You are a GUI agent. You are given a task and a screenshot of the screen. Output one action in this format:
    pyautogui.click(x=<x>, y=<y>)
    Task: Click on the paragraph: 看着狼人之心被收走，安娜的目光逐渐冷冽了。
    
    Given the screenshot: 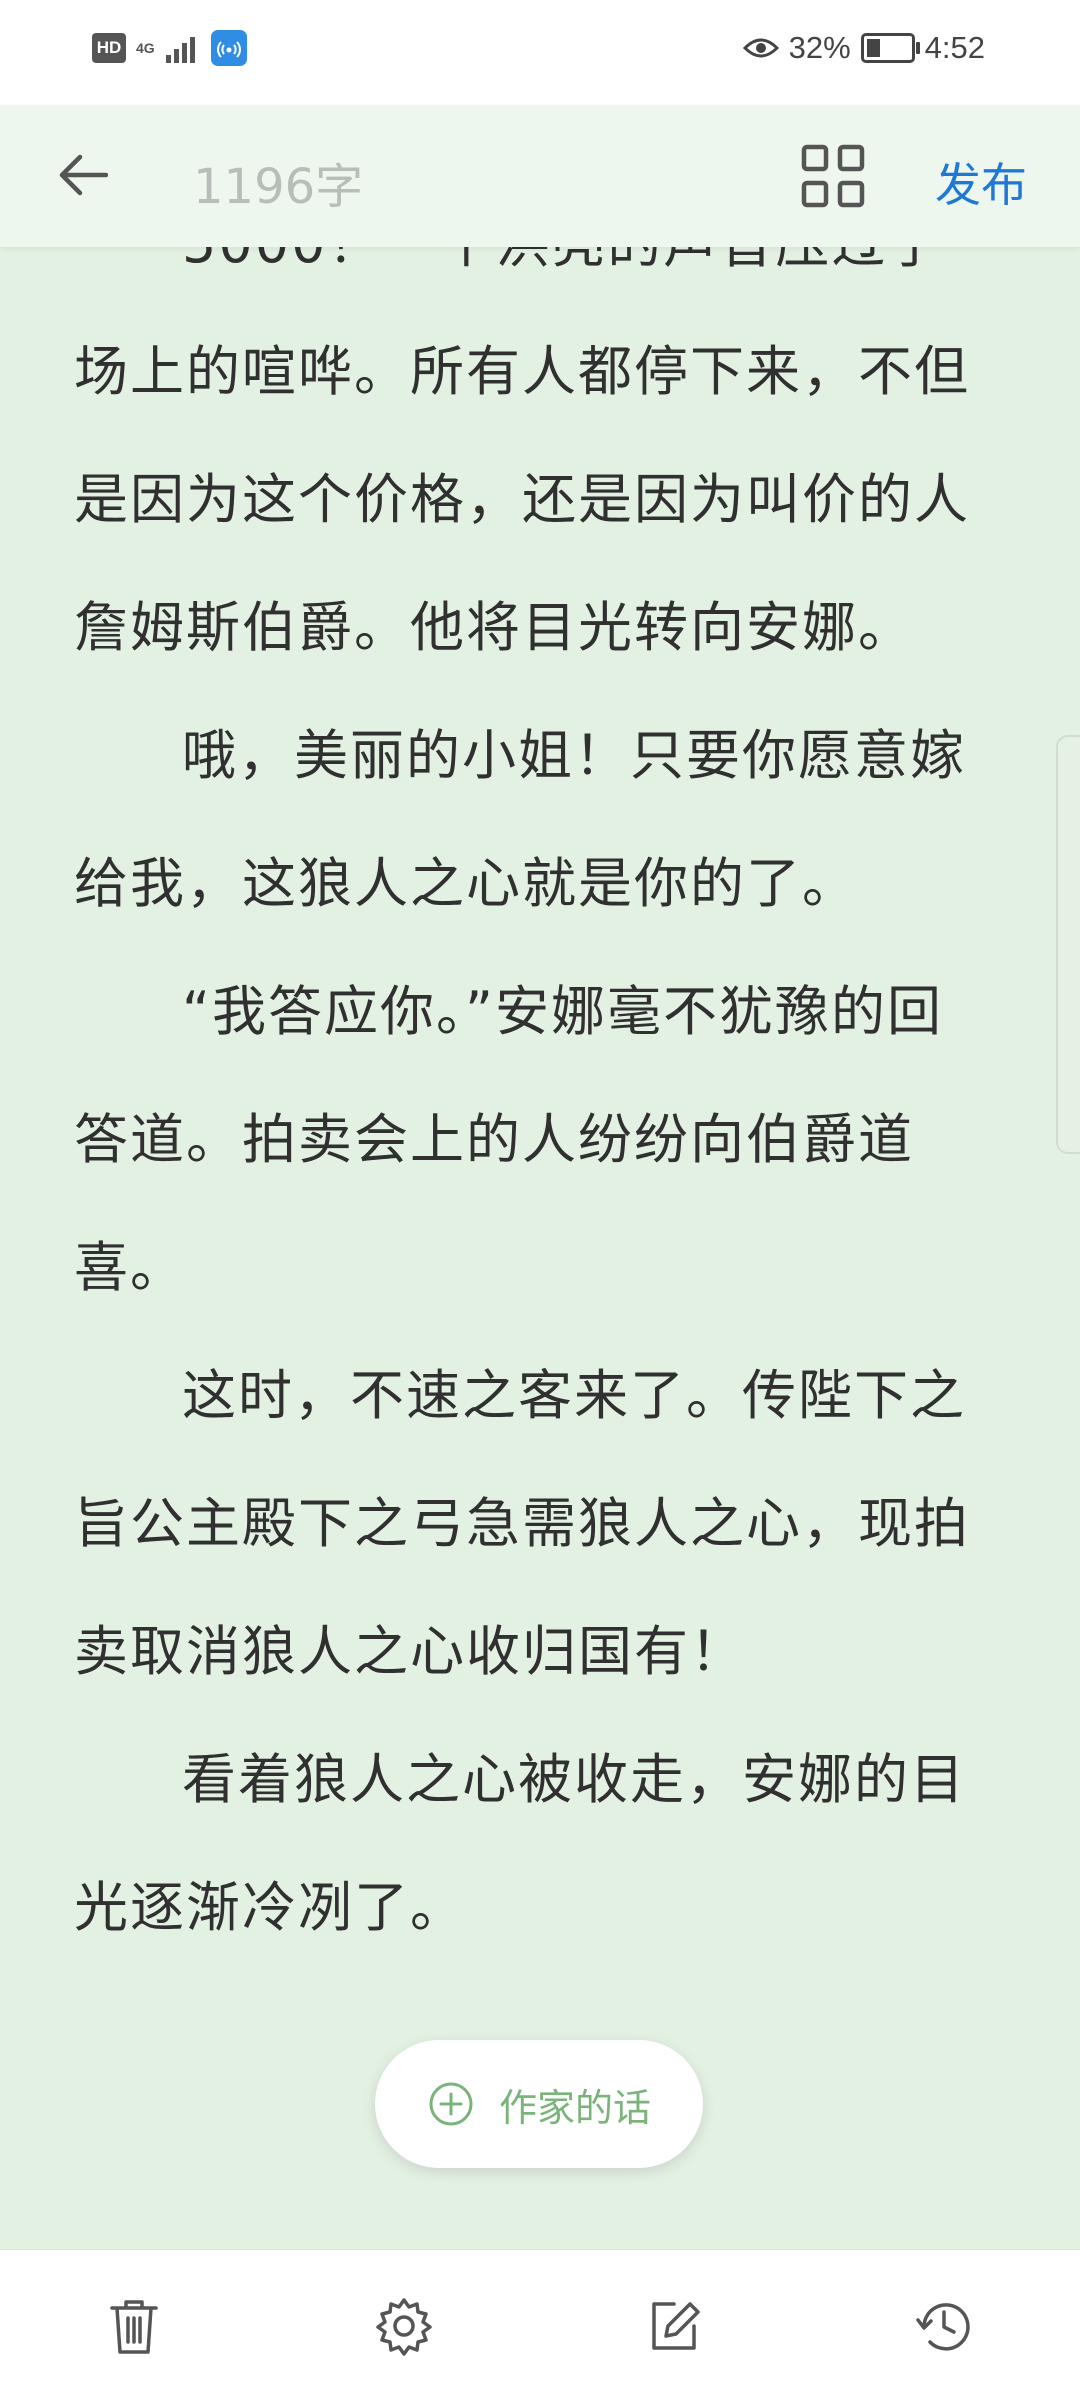 What is the action you would take?
    pyautogui.click(x=520, y=1843)
    